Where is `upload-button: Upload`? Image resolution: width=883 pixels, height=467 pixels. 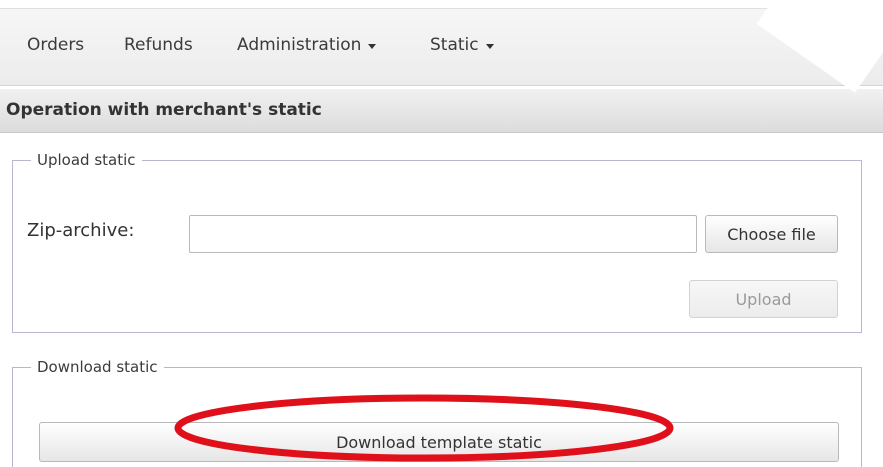 upload-button: Upload is located at coordinates (763, 299).